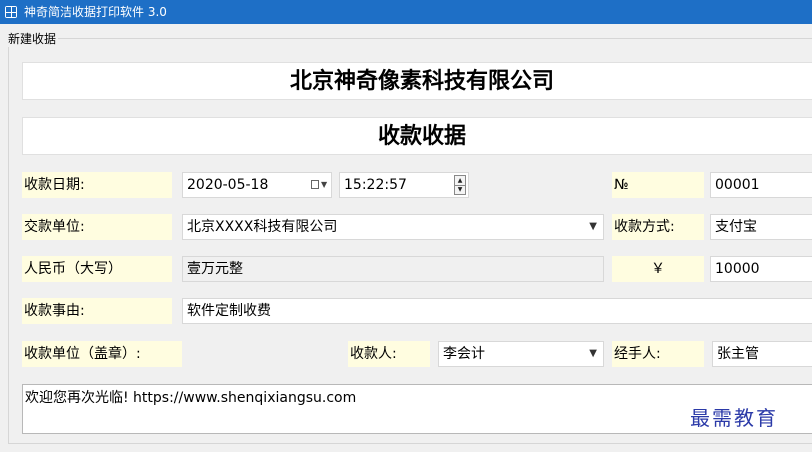 Image resolution: width=812 pixels, height=452 pixels. Describe the element at coordinates (319, 185) in the screenshot. I see `calendar-dropdown-icon: ▼` at that location.